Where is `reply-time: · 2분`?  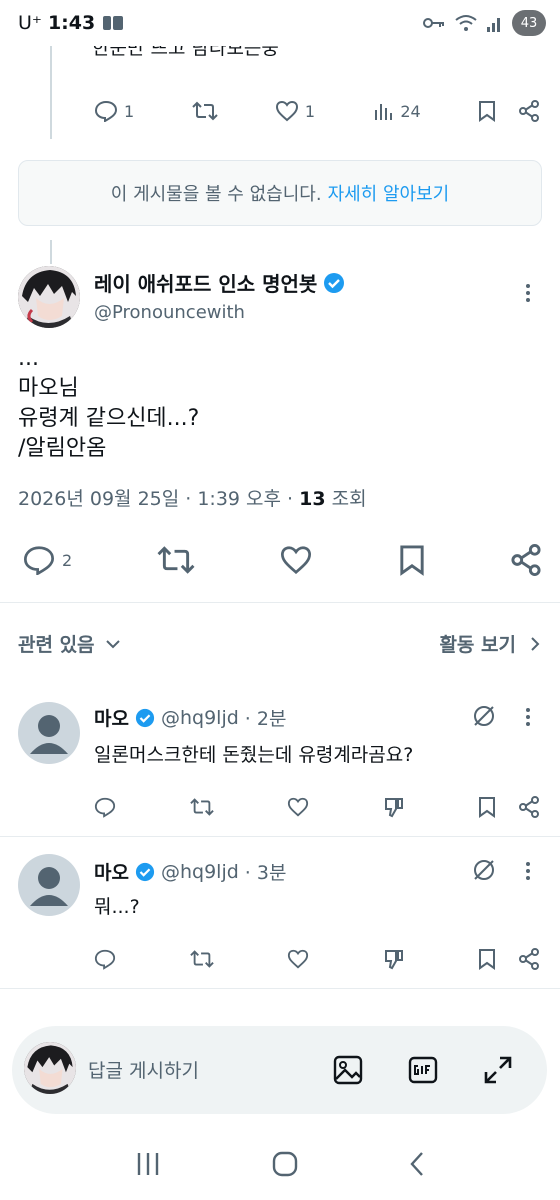 reply-time: · 2분 is located at coordinates (265, 719).